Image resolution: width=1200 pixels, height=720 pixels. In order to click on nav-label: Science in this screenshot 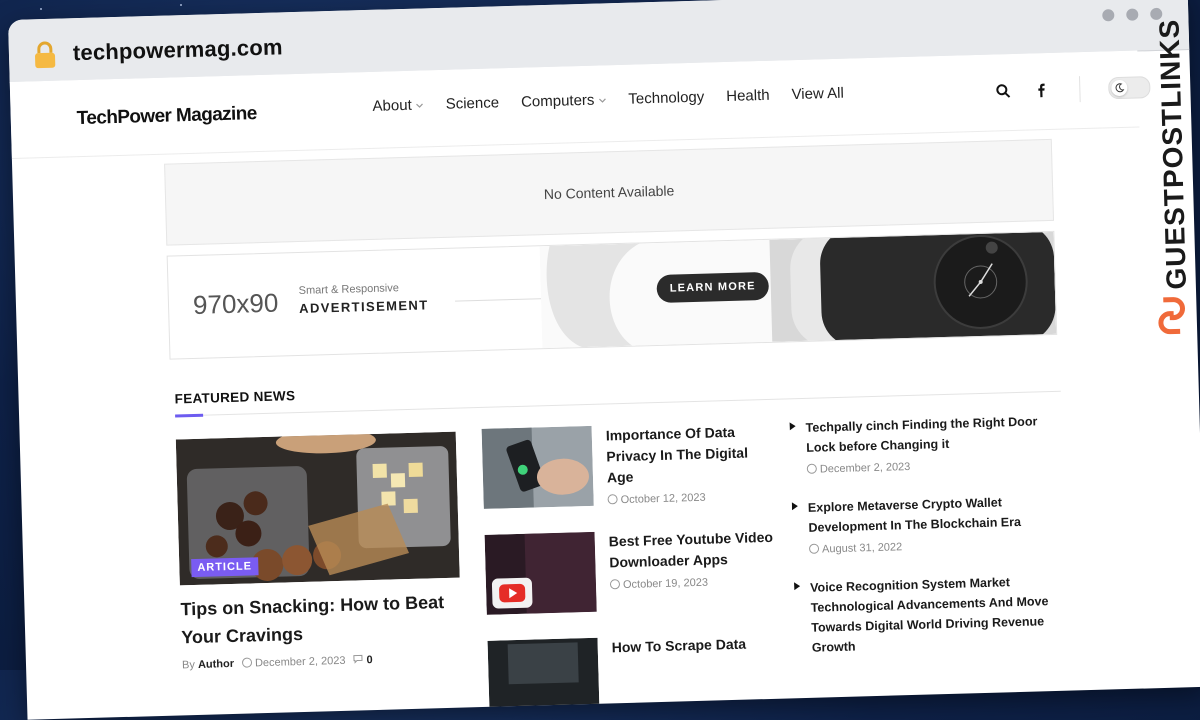, I will do `click(472, 103)`.